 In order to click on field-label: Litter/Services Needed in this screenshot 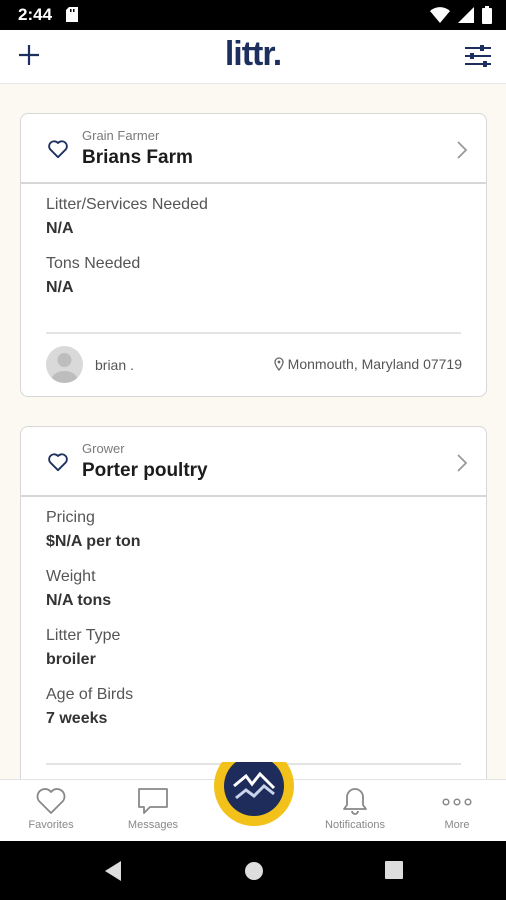, I will do `click(127, 204)`.